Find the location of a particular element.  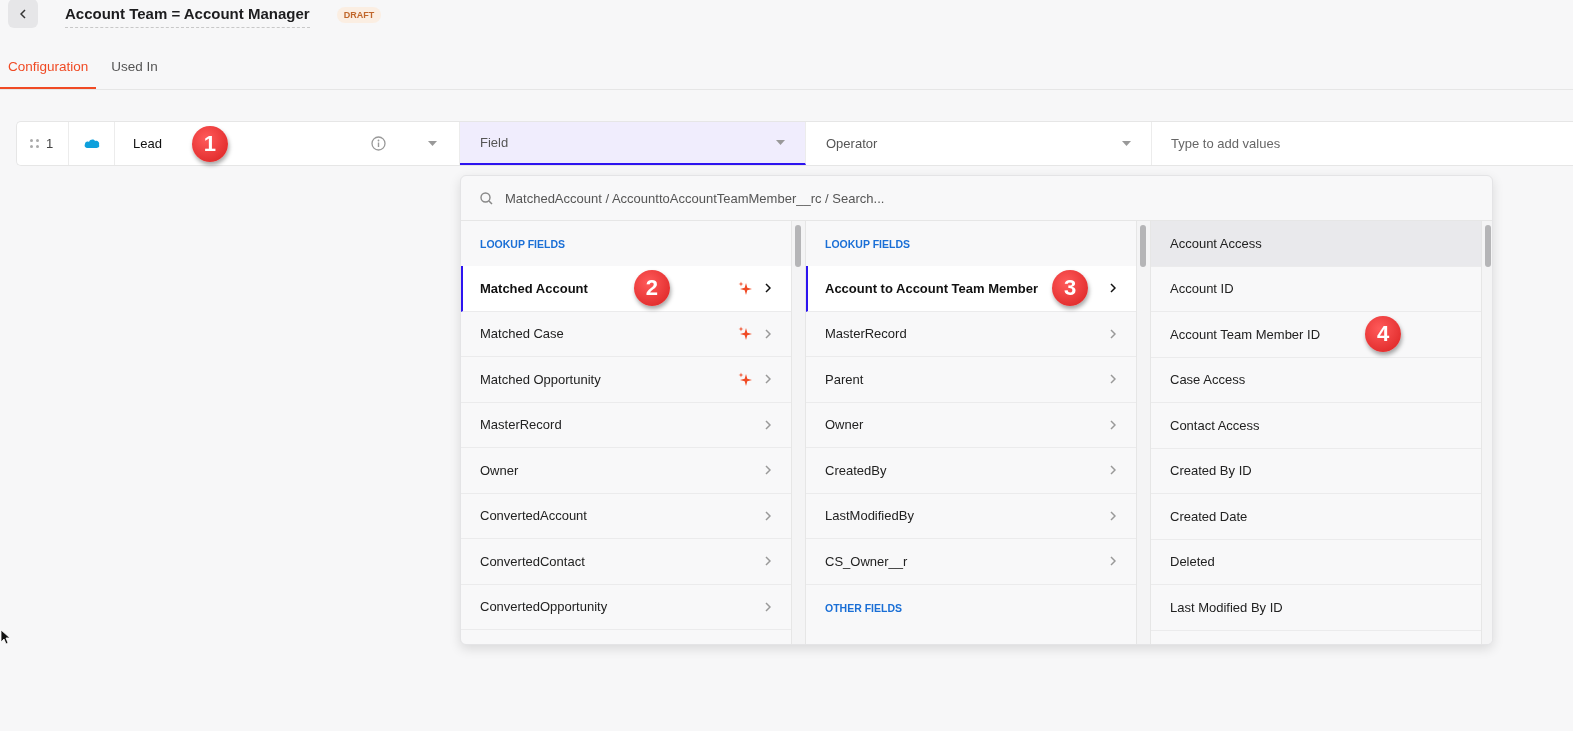

back-button is located at coordinates (23, 14).